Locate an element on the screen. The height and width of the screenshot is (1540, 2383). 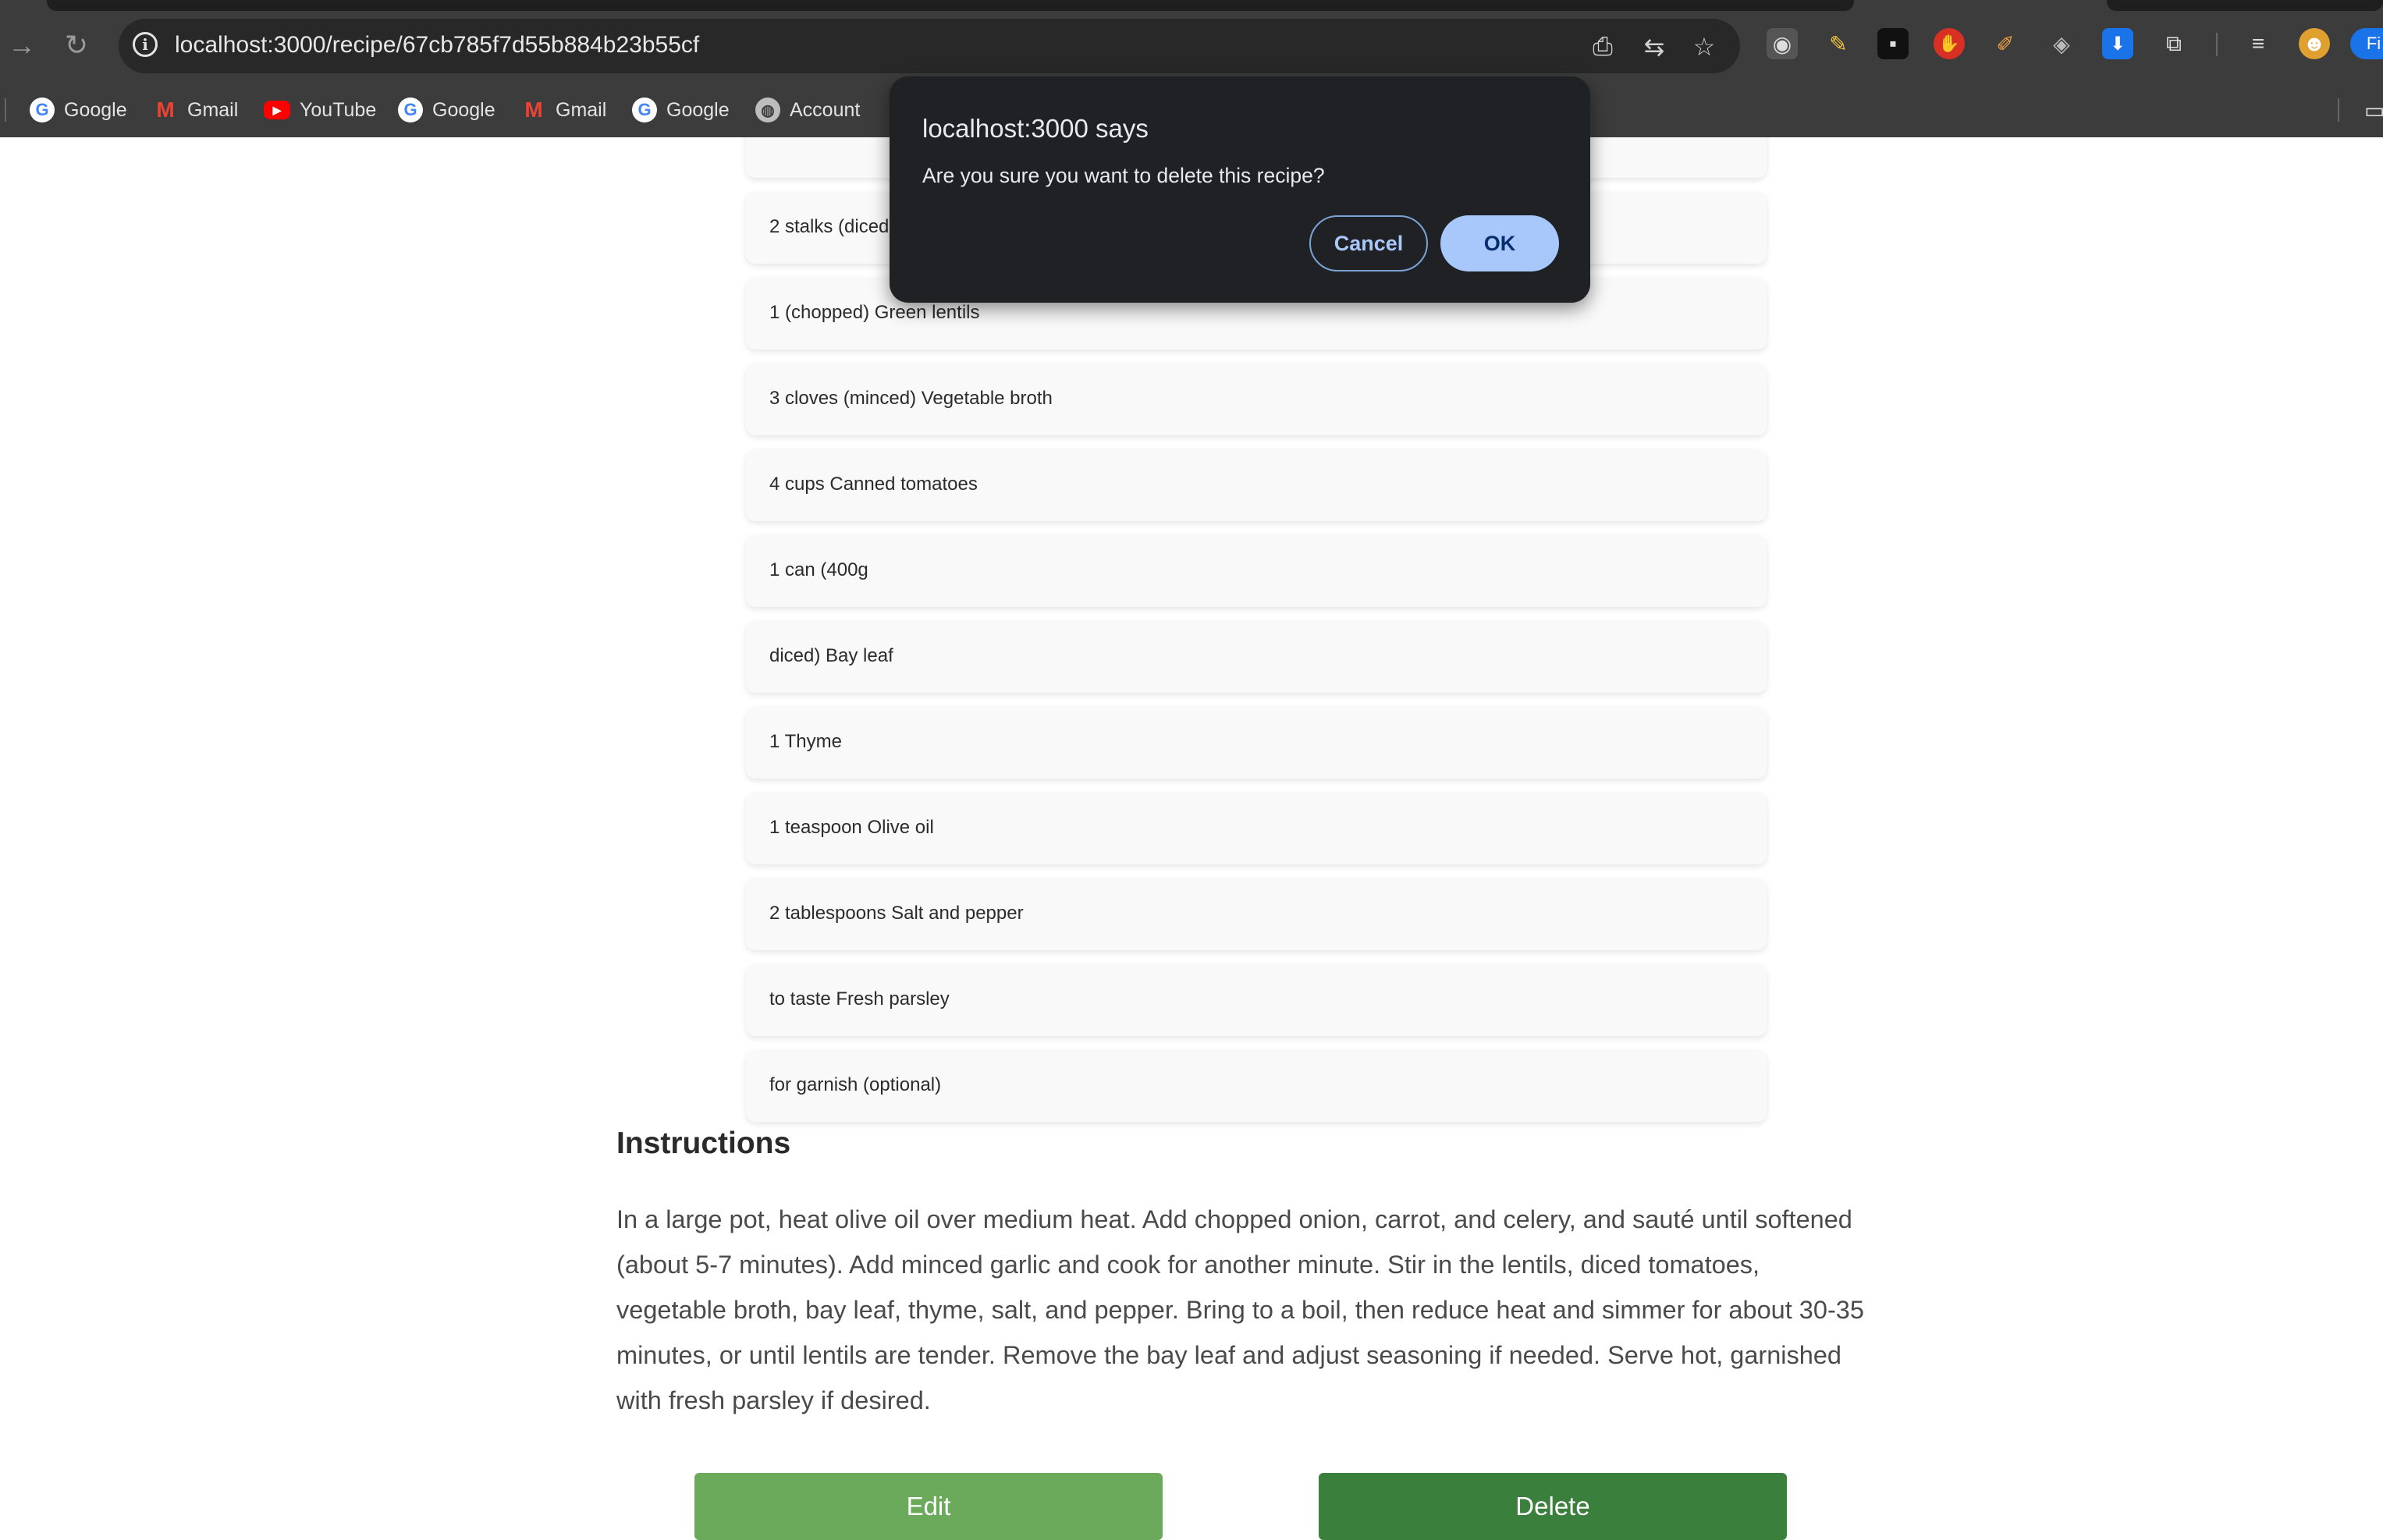
ingredient-text: 2 tablespoons Salt and pepper is located at coordinates (896, 913).